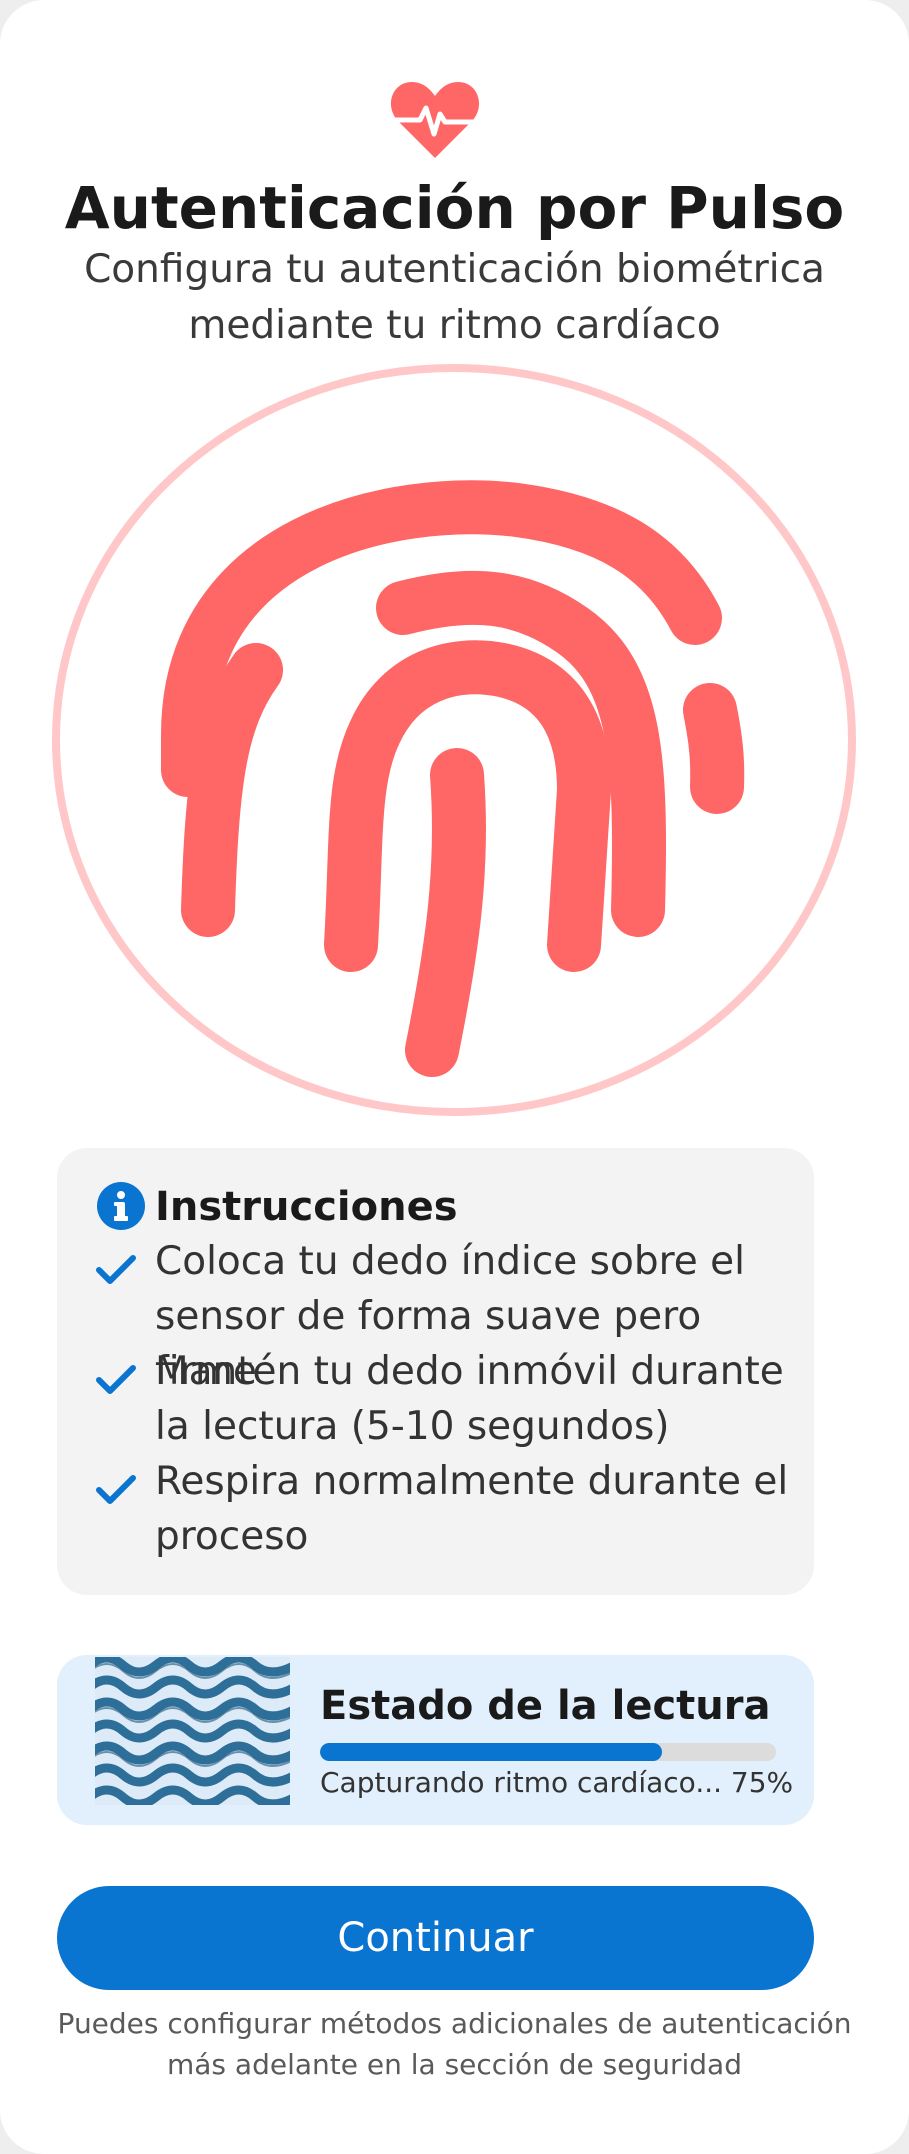 The image size is (909, 2154). Describe the element at coordinates (472, 1509) in the screenshot. I see `instruction-item: Respira normalmente durante el proceso` at that location.